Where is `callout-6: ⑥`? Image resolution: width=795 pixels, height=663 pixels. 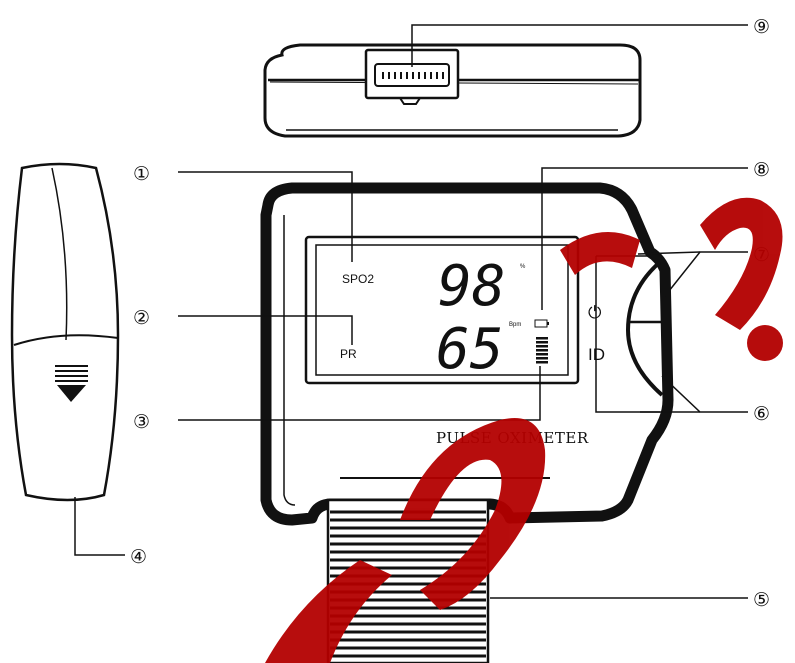 callout-6: ⑥ is located at coordinates (761, 414).